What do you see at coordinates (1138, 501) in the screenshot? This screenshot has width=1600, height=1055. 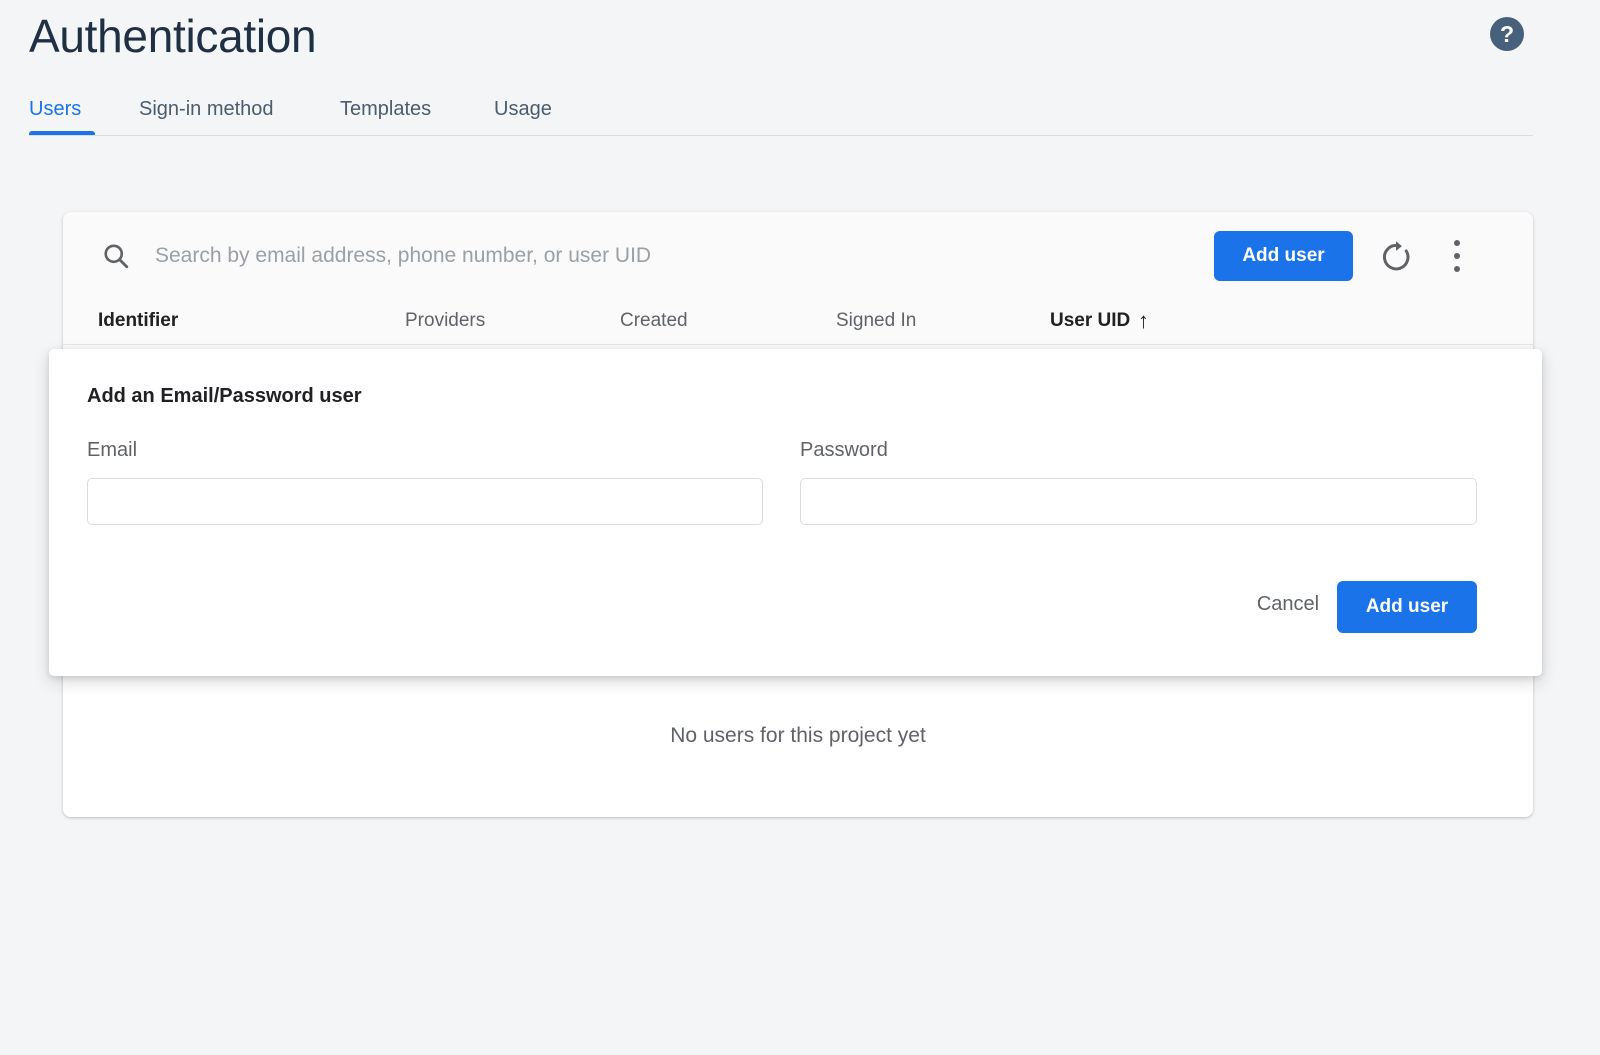 I see `password-field` at bounding box center [1138, 501].